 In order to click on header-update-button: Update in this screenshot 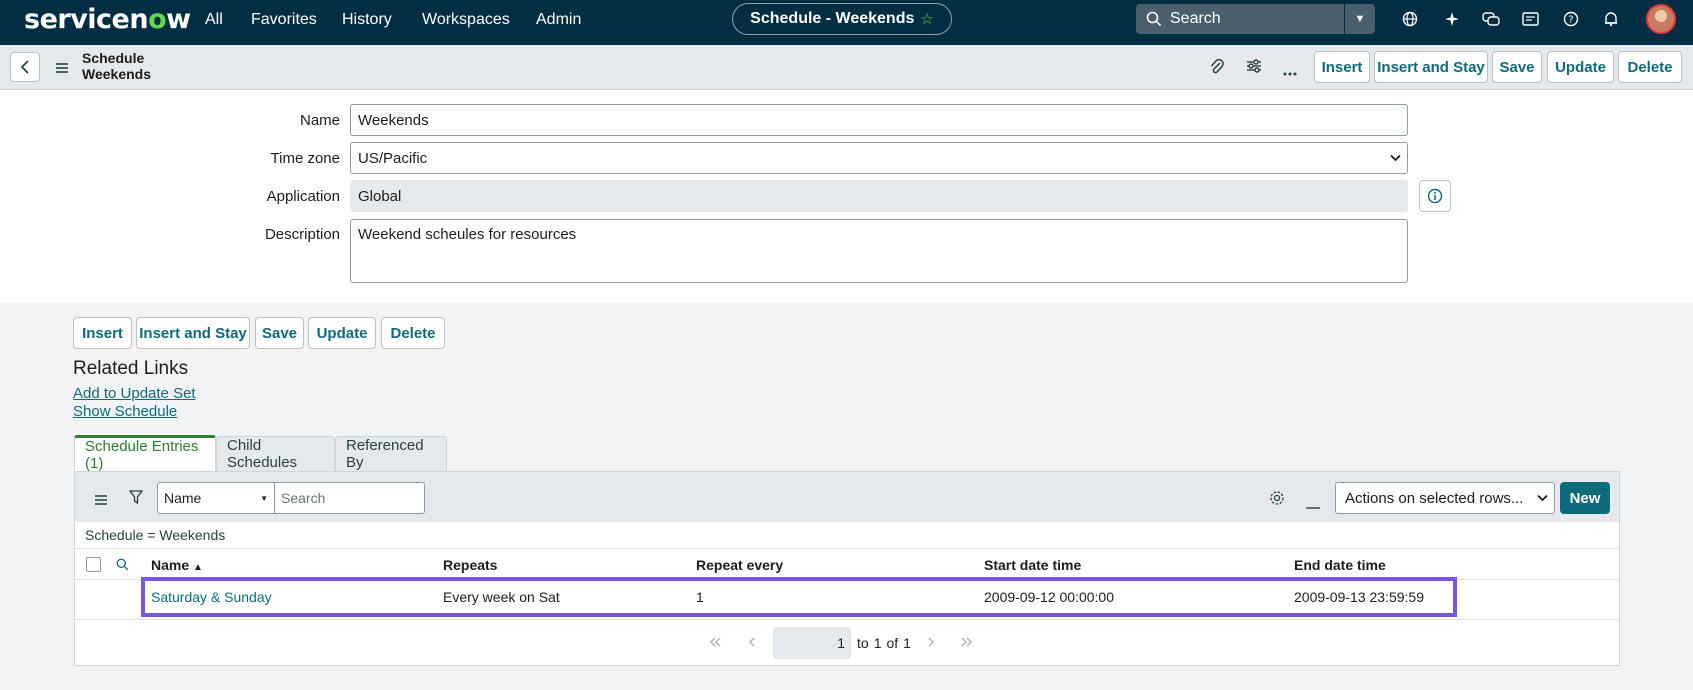, I will do `click(1580, 67)`.